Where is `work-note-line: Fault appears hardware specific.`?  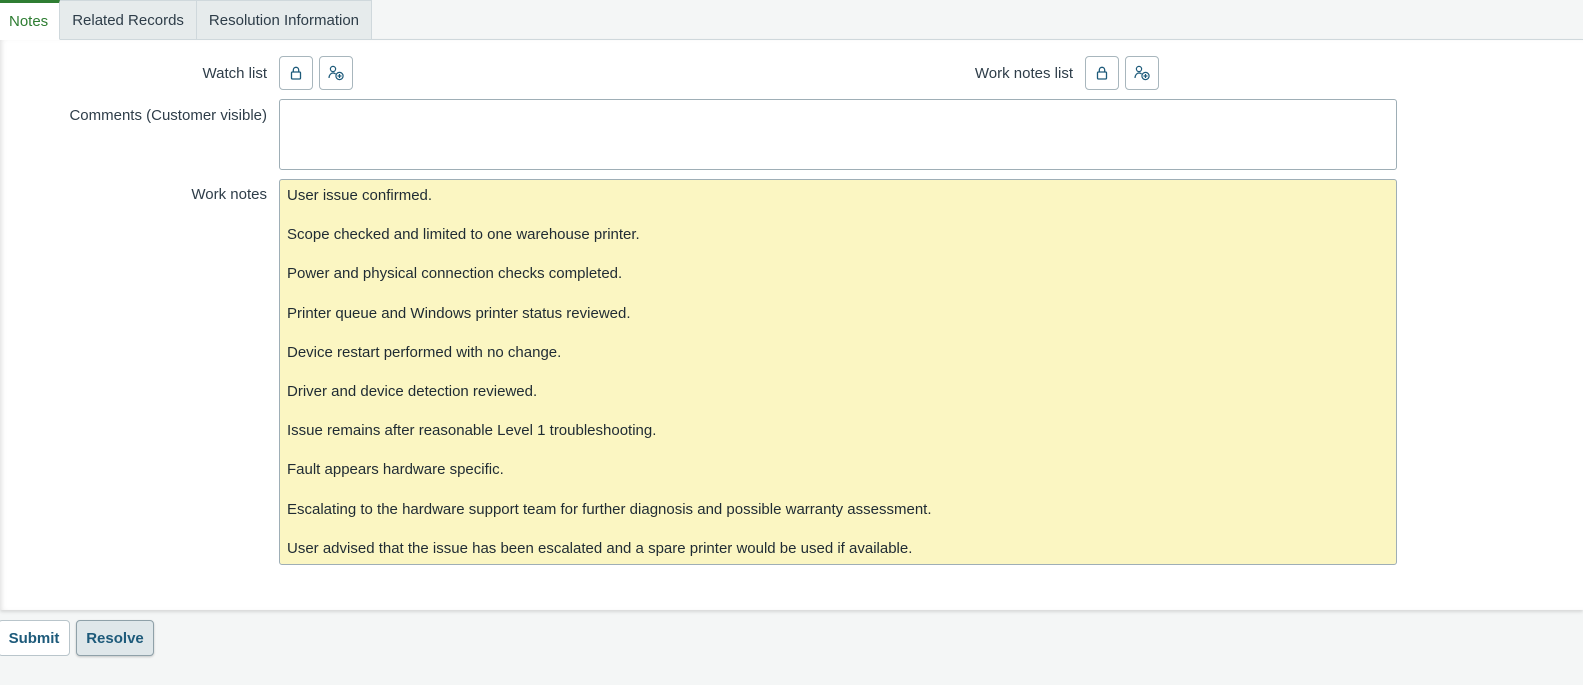
work-note-line: Fault appears hardware specific. is located at coordinates (395, 470).